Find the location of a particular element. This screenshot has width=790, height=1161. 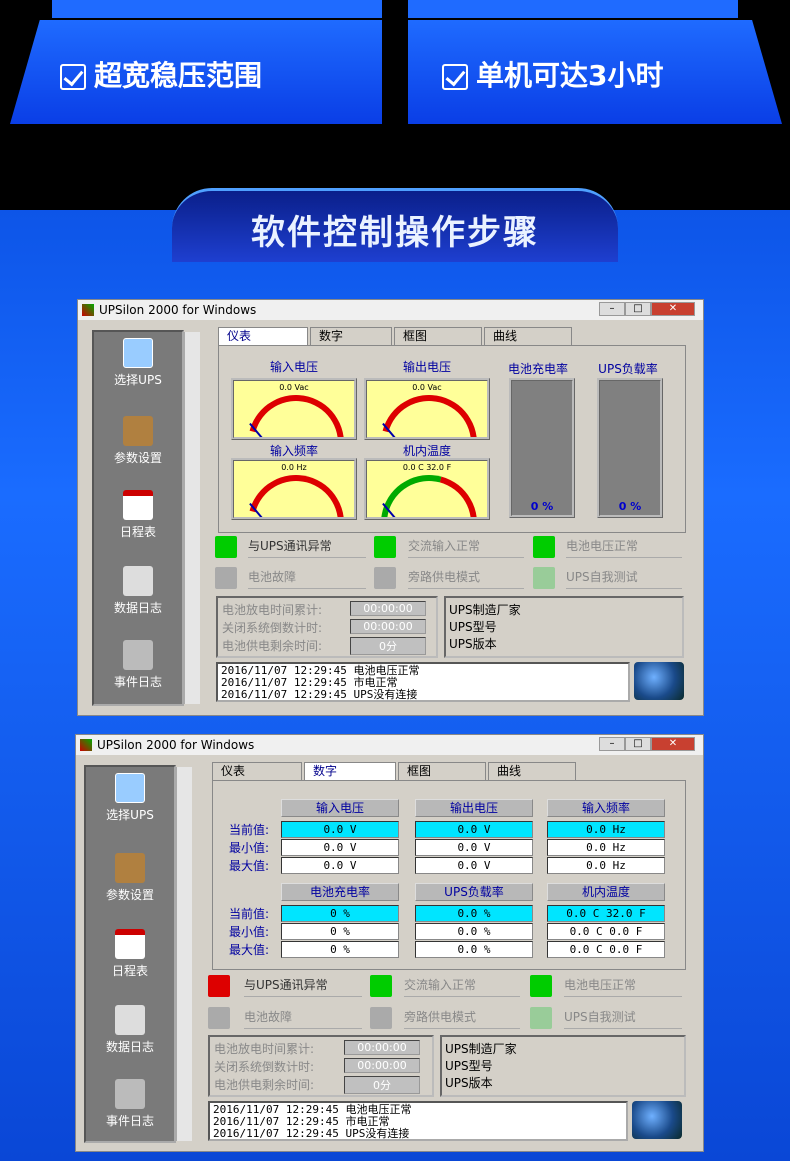

meter-unit: 0.0 Vac is located at coordinates (427, 387).